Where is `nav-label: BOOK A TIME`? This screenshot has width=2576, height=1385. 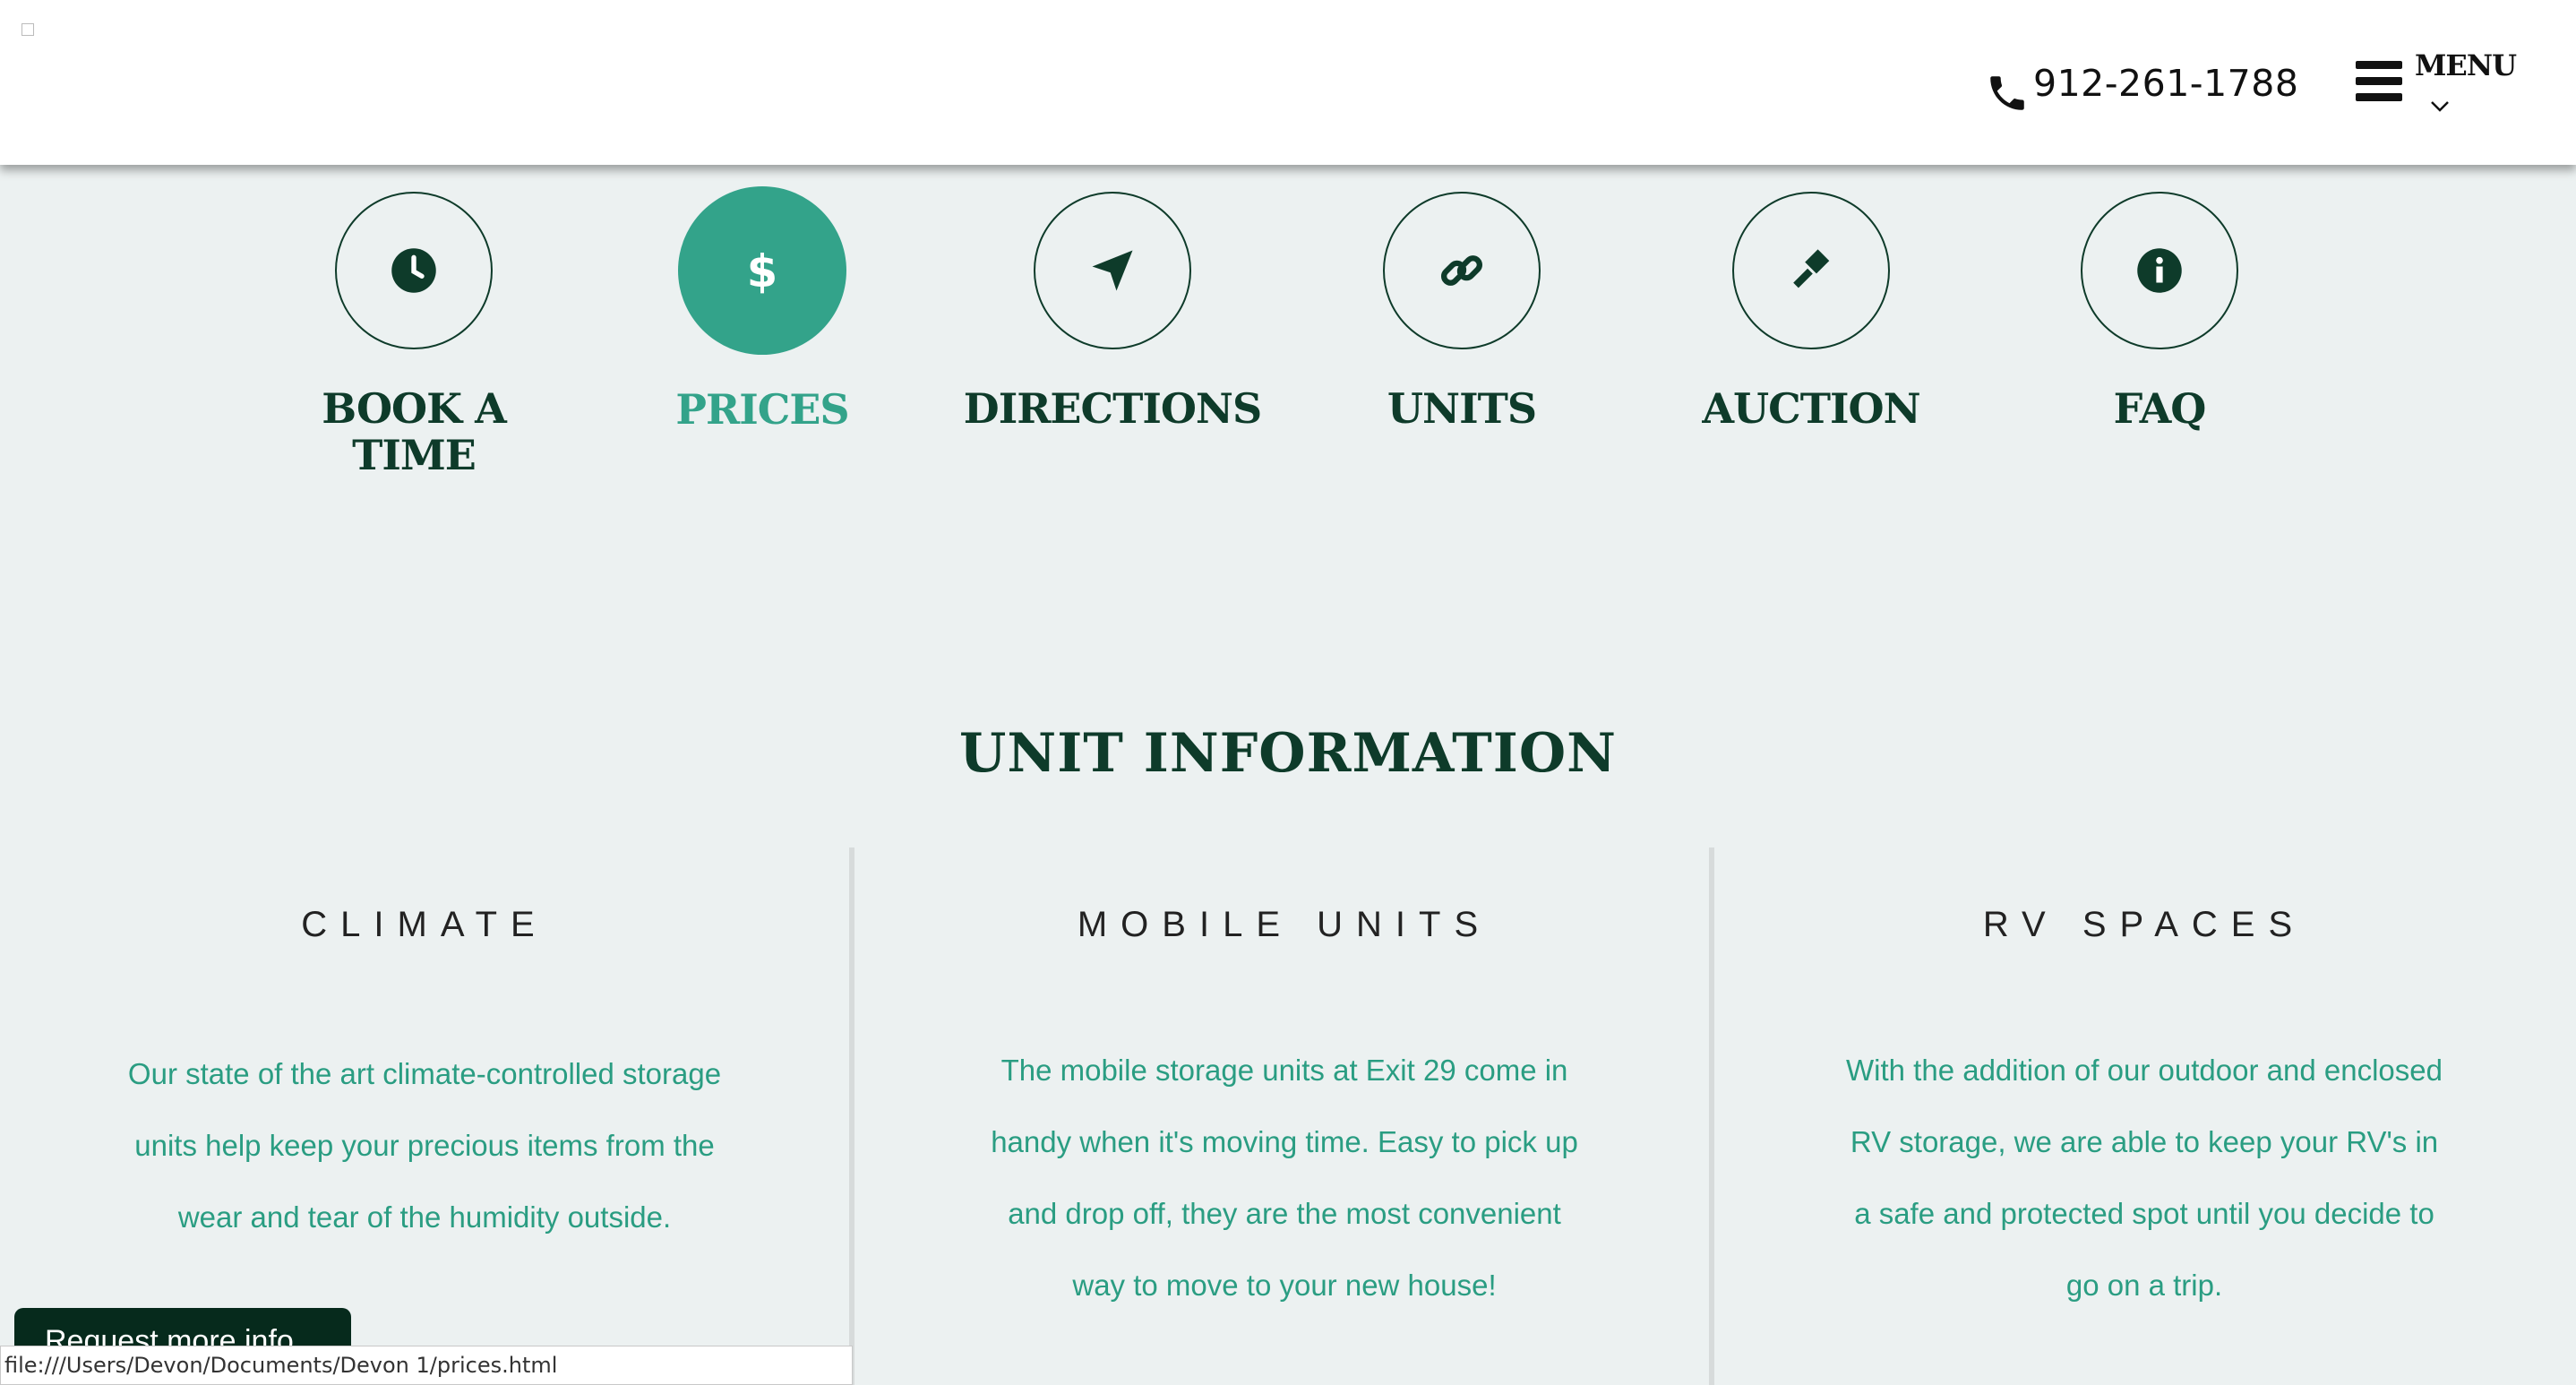
nav-label: BOOK A TIME is located at coordinates (413, 431).